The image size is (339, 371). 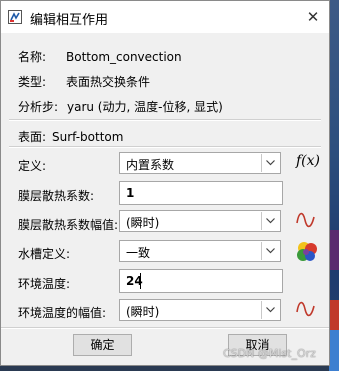 I want to click on name-value: Bottom_convection, so click(x=124, y=57).